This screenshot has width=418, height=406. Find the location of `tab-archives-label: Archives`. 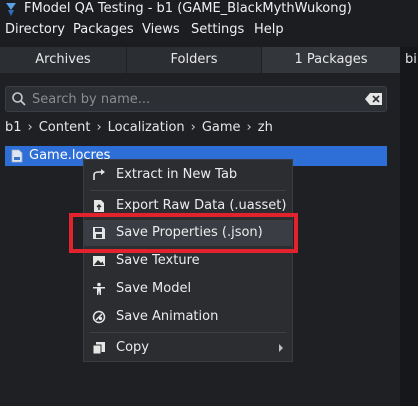

tab-archives-label: Archives is located at coordinates (63, 59).